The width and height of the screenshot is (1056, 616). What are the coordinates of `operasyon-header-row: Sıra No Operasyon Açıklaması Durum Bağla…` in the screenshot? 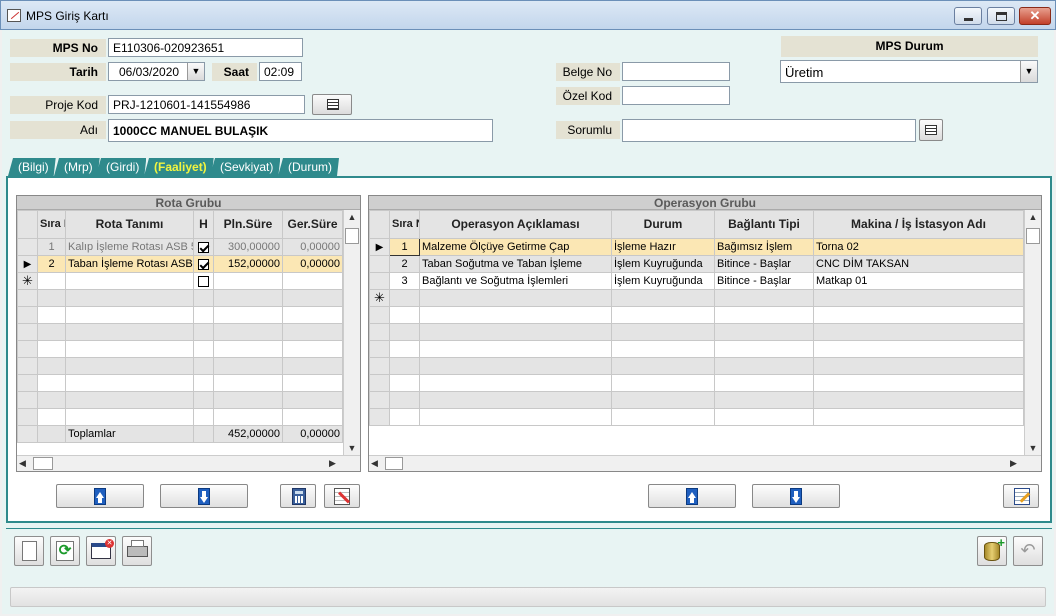 It's located at (696, 224).